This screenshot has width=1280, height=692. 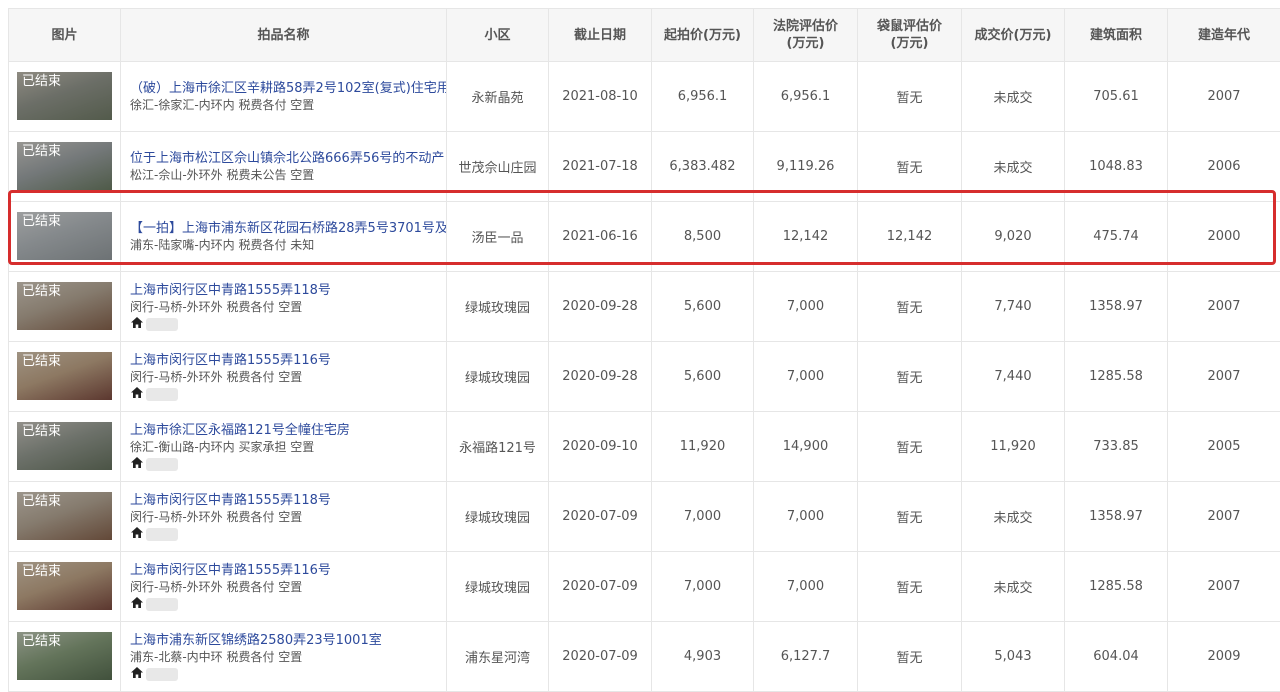 What do you see at coordinates (703, 307) in the screenshot?
I see `start-price-cell: 5,600` at bounding box center [703, 307].